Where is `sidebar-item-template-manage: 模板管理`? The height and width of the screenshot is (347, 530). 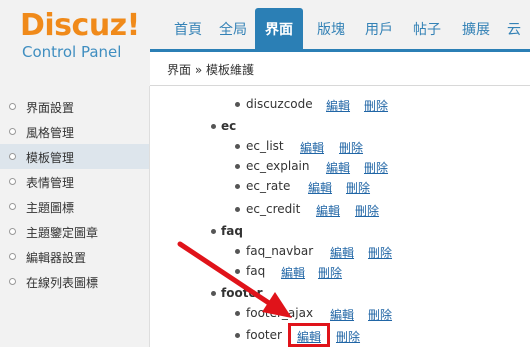
sidebar-item-template-manage: 模板管理 is located at coordinates (74, 156).